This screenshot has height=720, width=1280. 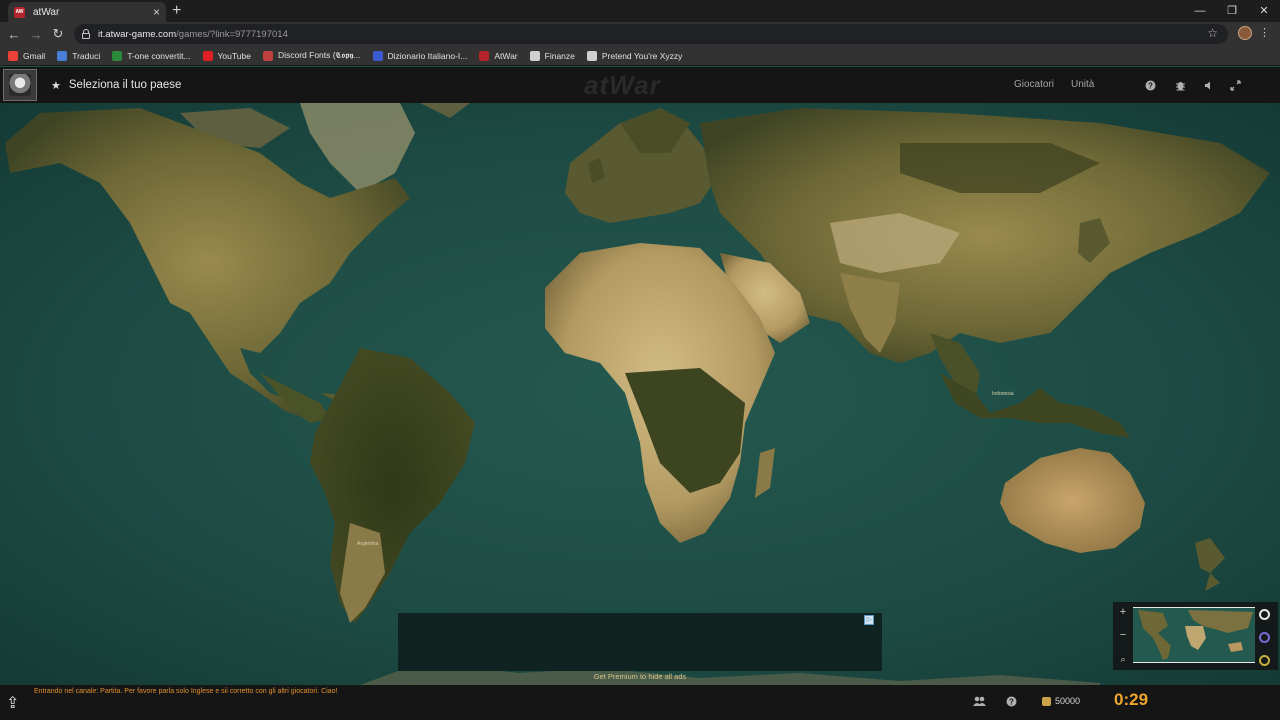 I want to click on new-tab-icon: +, so click(x=176, y=11).